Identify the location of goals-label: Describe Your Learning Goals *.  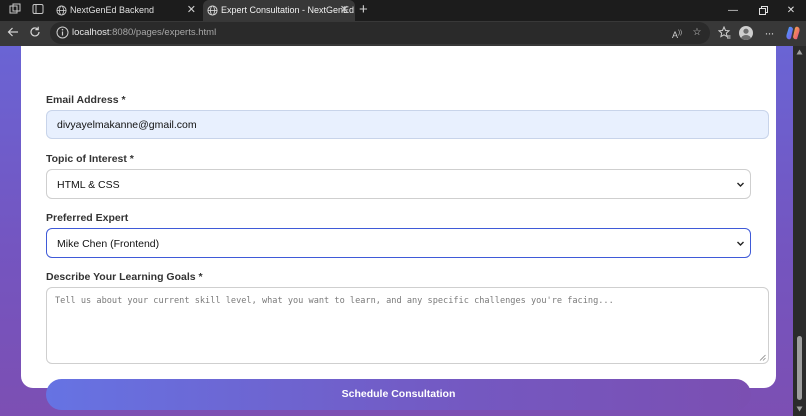
(124, 277).